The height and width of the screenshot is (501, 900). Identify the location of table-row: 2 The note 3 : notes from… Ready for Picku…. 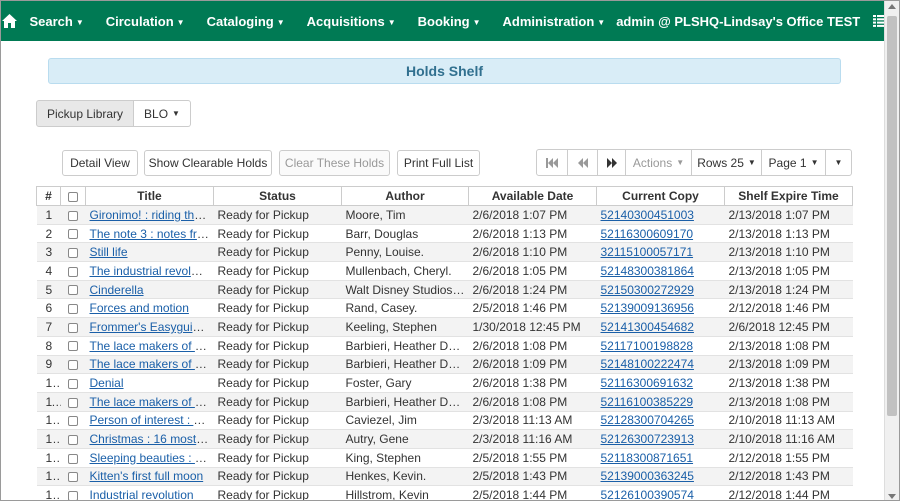
(444, 234).